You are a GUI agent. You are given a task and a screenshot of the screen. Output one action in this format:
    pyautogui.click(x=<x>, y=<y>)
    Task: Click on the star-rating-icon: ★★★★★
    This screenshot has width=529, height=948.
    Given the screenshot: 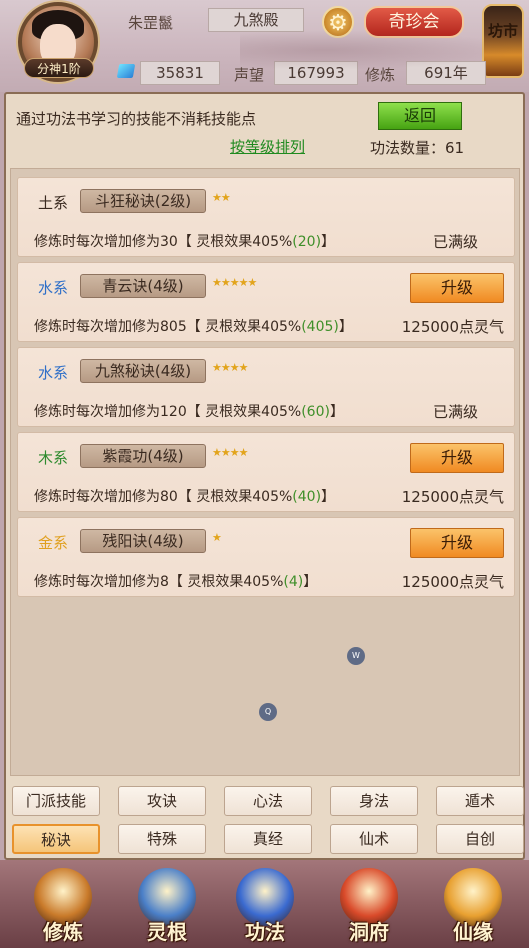 What is the action you would take?
    pyautogui.click(x=234, y=282)
    